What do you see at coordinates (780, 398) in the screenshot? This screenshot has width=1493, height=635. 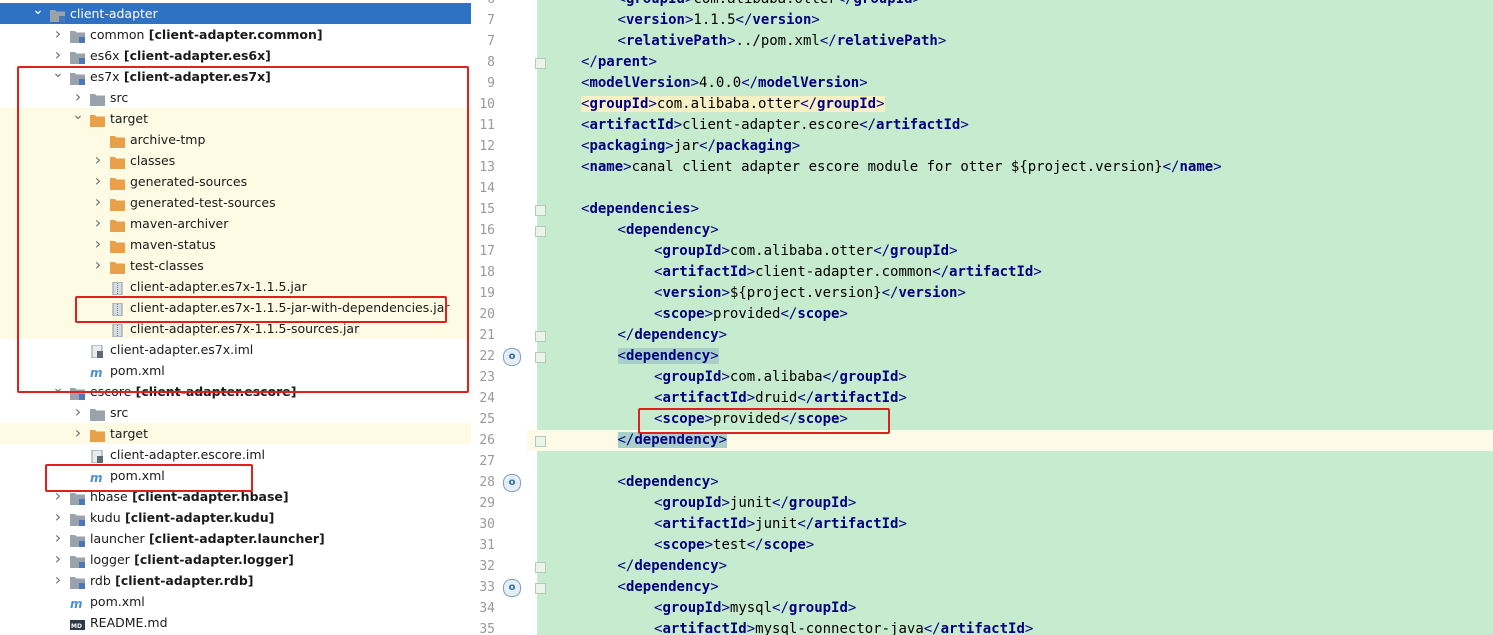 I see `code-line: <artifactId>druid</artifactId>` at bounding box center [780, 398].